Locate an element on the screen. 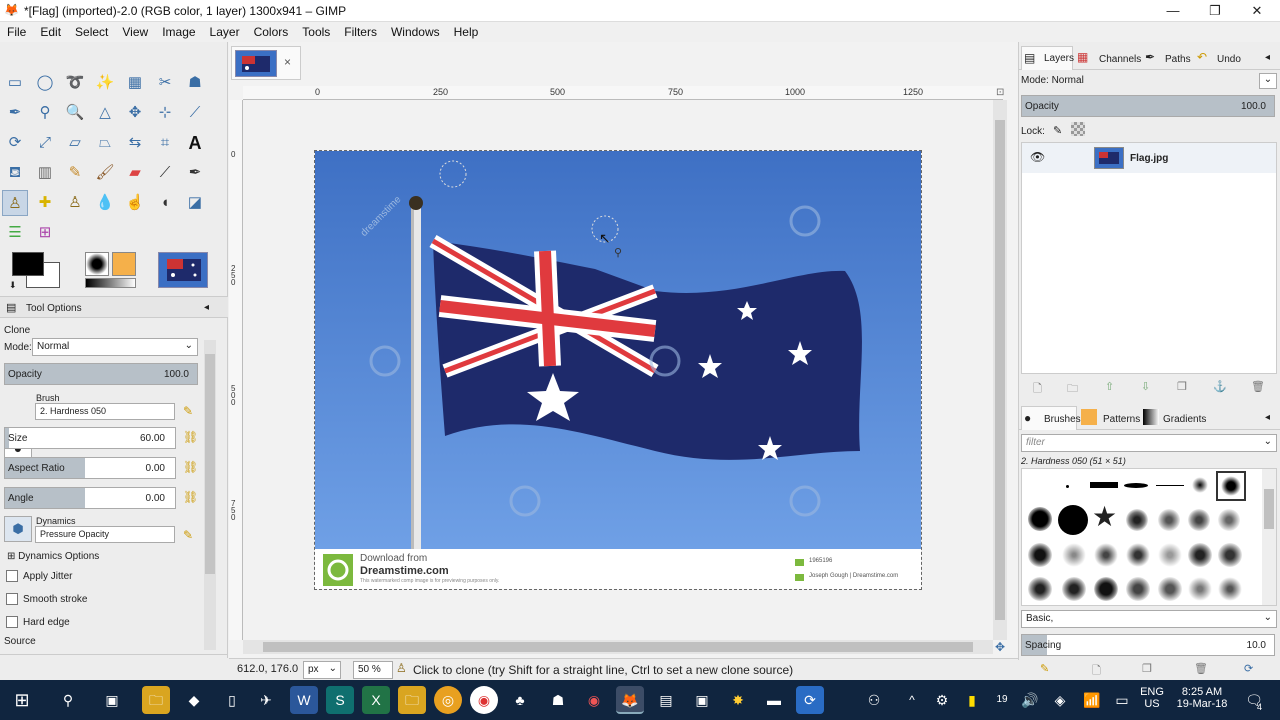 Image resolution: width=1280 pixels, height=720 pixels. paths-icon: ✒ is located at coordinates (15, 113).